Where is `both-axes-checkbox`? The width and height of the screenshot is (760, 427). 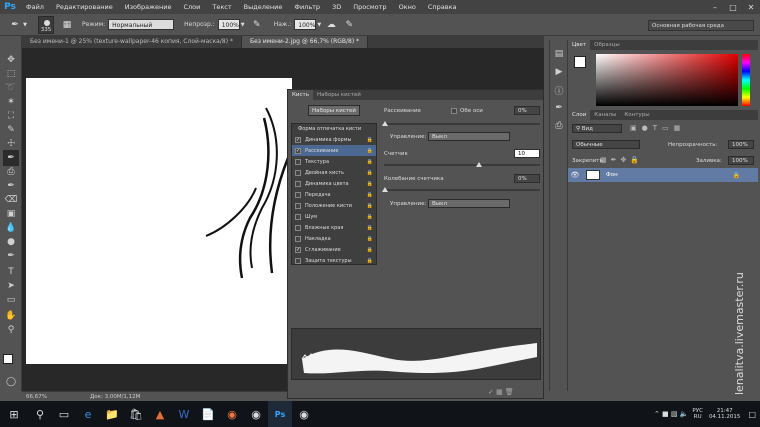
both-axes-checkbox is located at coordinates (454, 111).